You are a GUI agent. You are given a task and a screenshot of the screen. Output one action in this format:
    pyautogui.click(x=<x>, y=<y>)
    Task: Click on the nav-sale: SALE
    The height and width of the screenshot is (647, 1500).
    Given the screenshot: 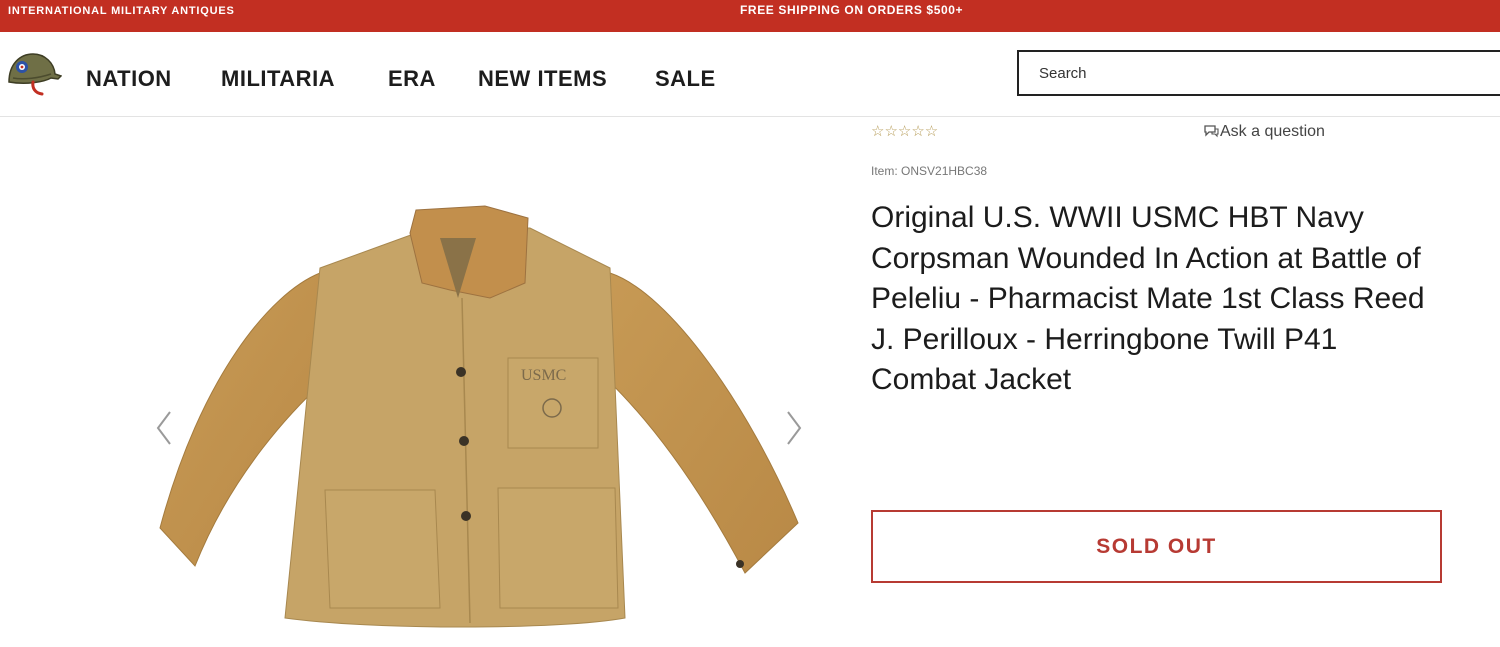 What is the action you would take?
    pyautogui.click(x=685, y=79)
    